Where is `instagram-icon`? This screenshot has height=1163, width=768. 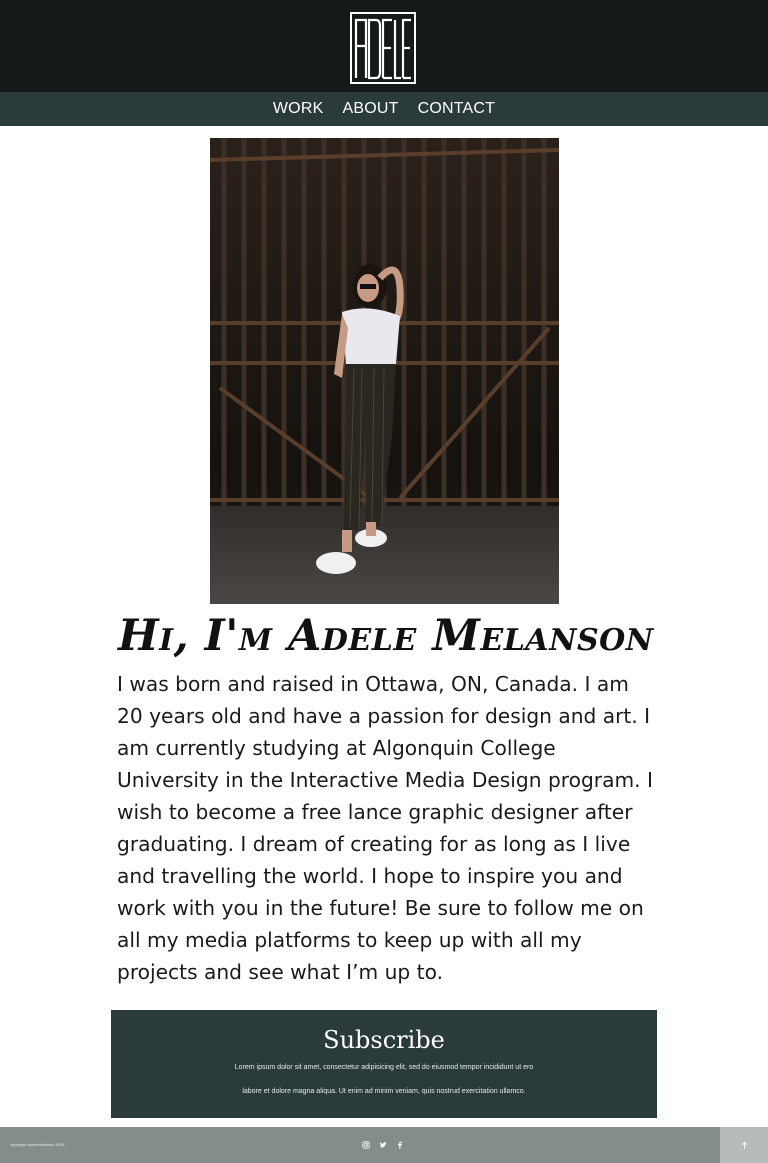 instagram-icon is located at coordinates (366, 1145).